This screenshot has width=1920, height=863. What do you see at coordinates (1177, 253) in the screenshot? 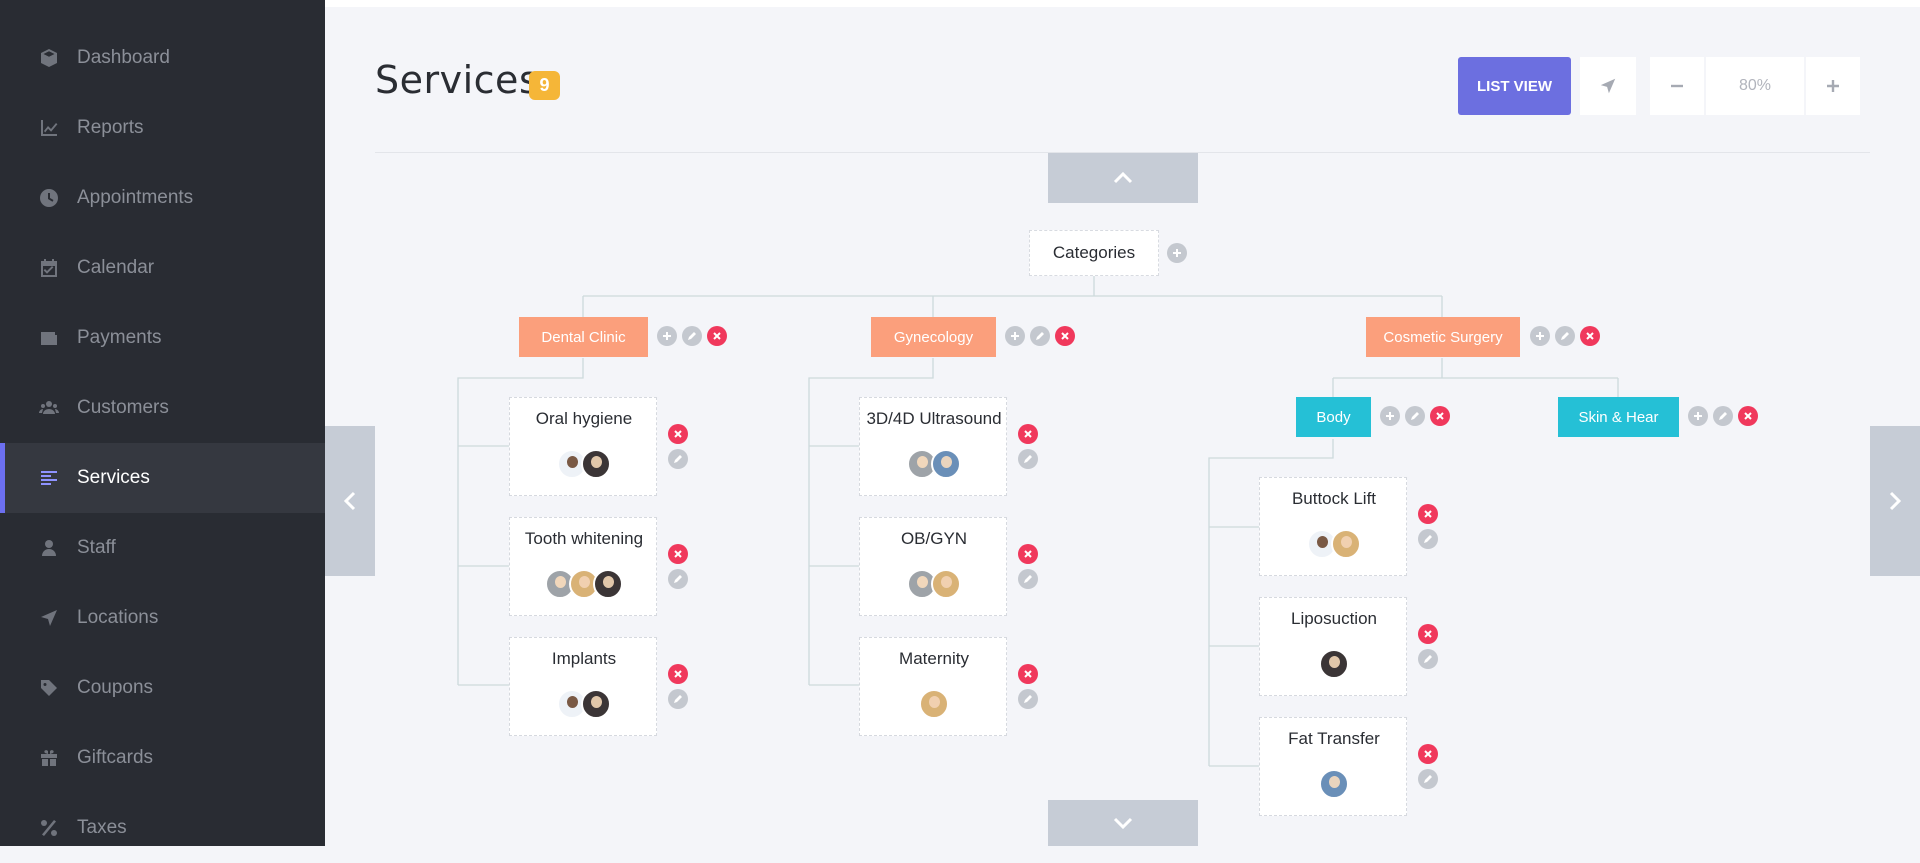
I see `add-category-button` at bounding box center [1177, 253].